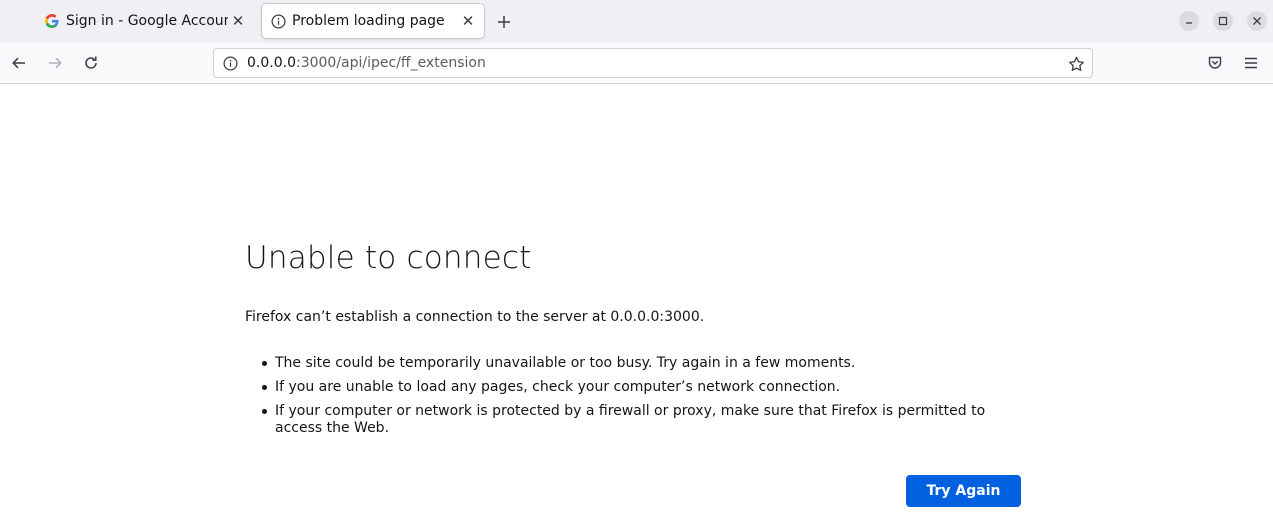 The width and height of the screenshot is (1273, 531). I want to click on pocket-icon, so click(1215, 62).